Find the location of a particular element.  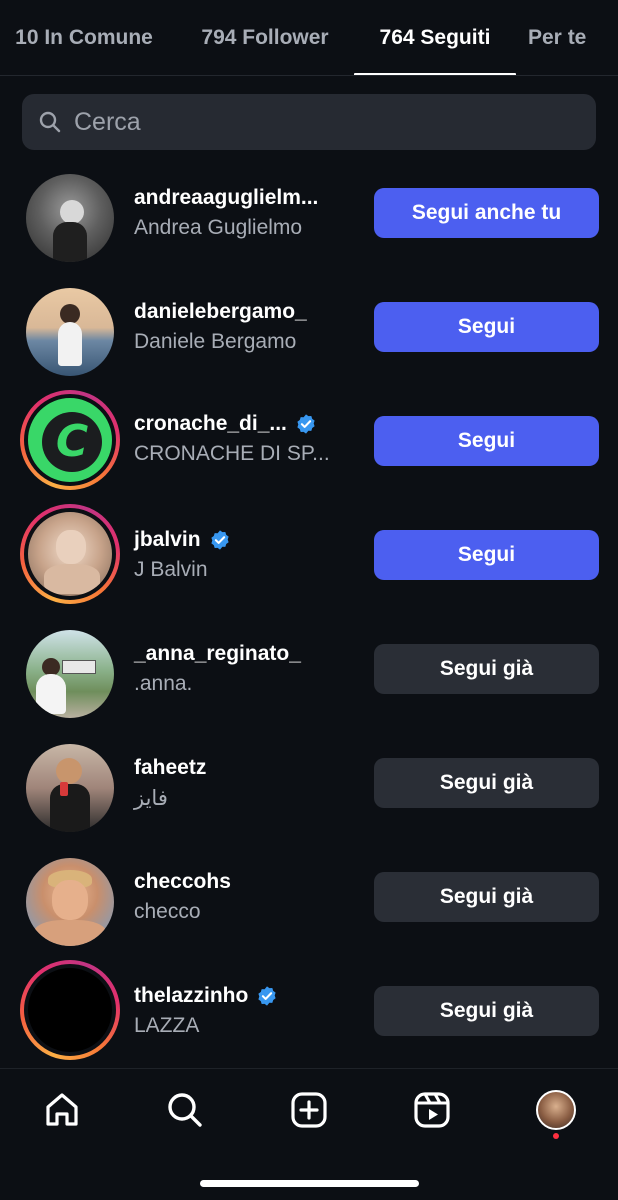

home-icon is located at coordinates (62, 1109).